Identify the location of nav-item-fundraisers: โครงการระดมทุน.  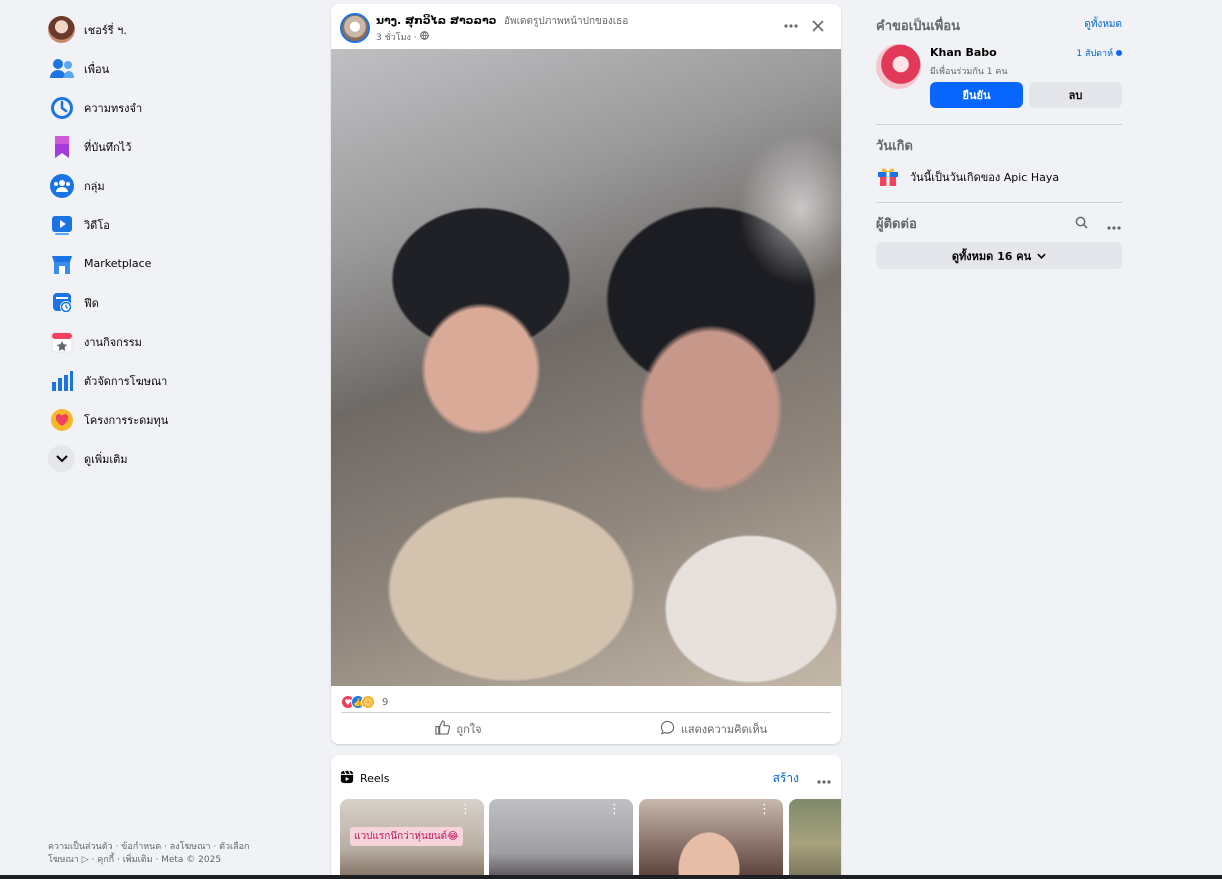
(175, 419).